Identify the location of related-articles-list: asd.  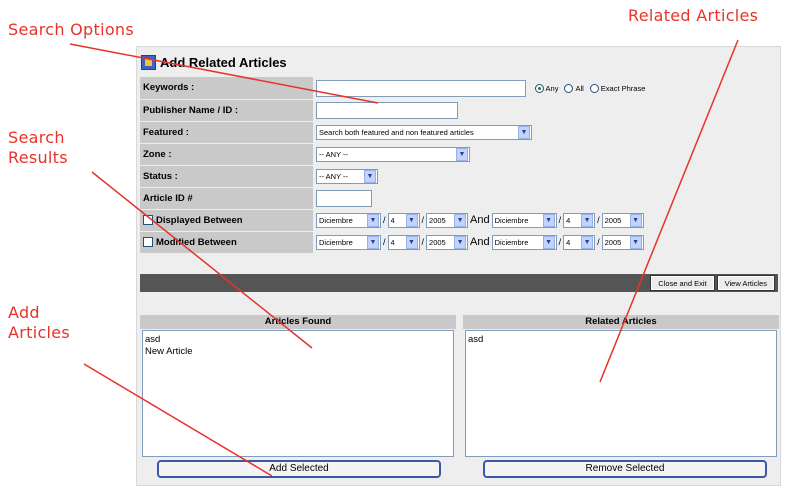
(621, 393).